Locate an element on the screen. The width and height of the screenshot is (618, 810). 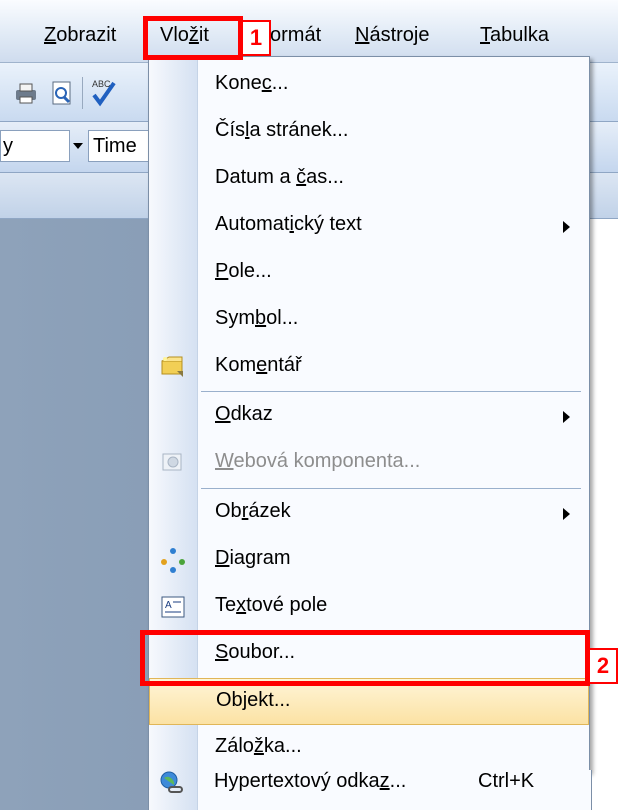
menu-tabulka: Tabulka is located at coordinates (514, 35).